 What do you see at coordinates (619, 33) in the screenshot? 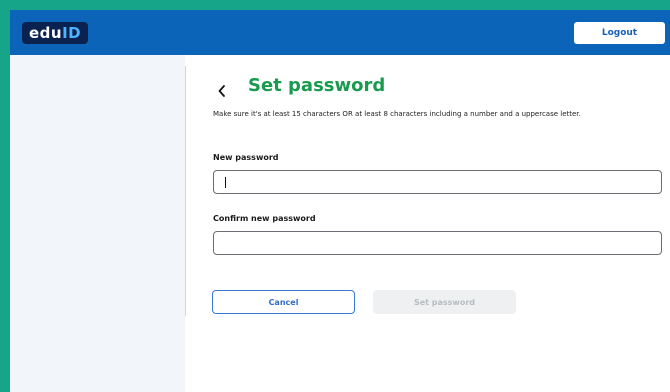
I see `logout-button: Logout` at bounding box center [619, 33].